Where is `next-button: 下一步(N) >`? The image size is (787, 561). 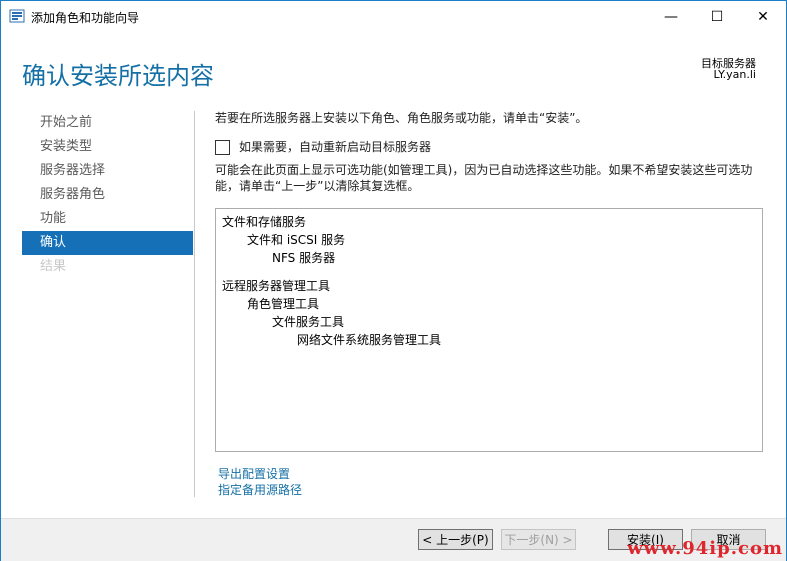
next-button: 下一步(N) > is located at coordinates (538, 539).